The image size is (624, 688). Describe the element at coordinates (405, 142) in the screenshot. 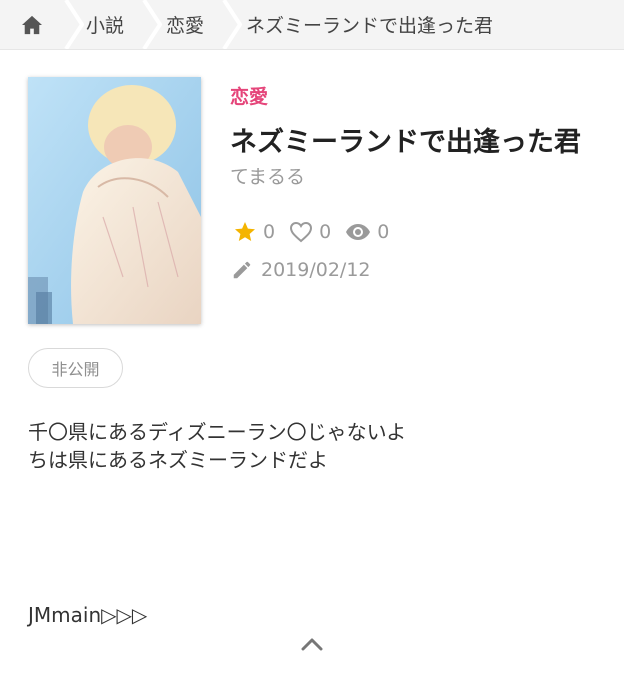

I see `work-title: ネズミーランドで出逢った君` at that location.